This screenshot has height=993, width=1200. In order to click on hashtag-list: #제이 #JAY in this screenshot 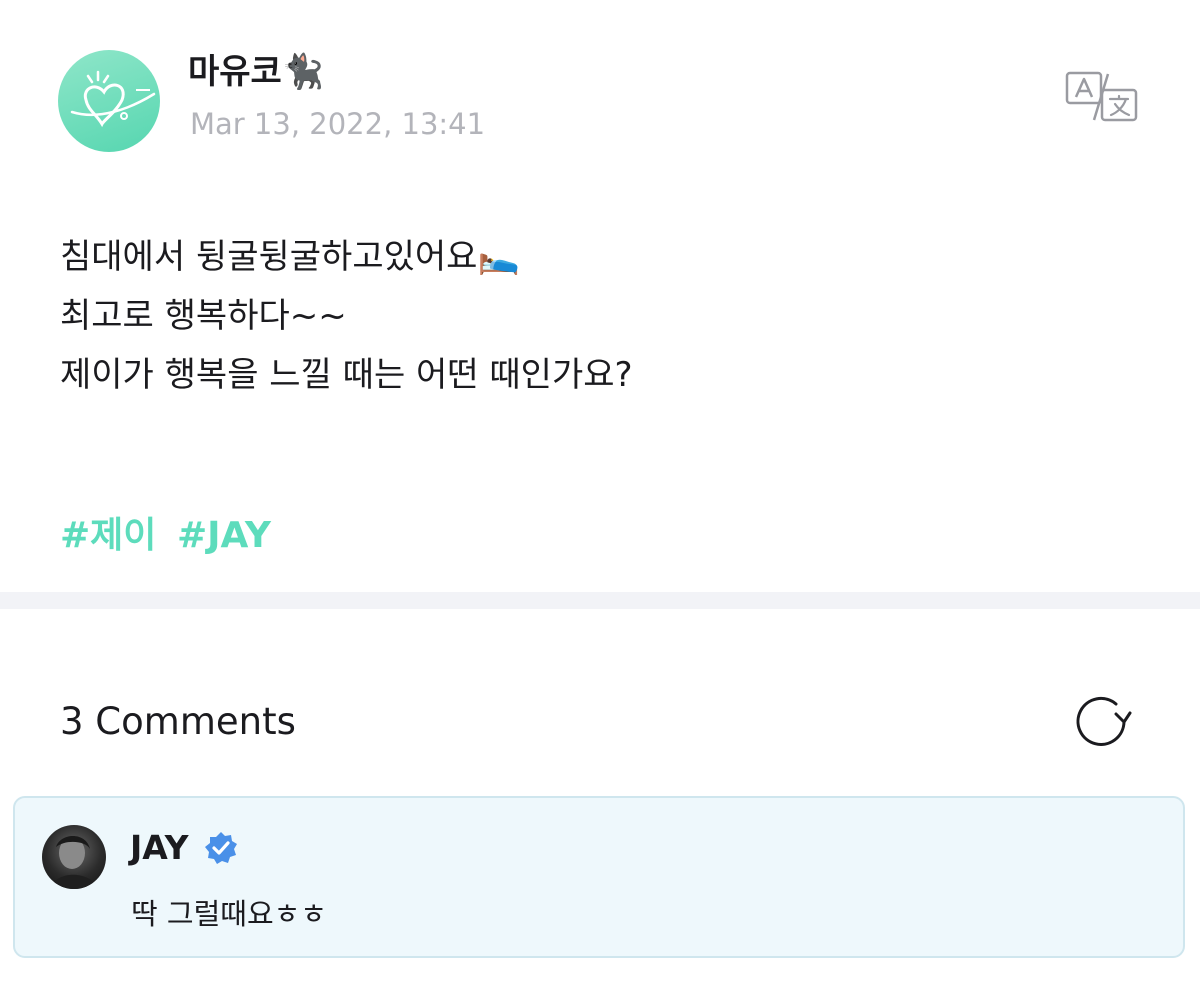, I will do `click(169, 536)`.